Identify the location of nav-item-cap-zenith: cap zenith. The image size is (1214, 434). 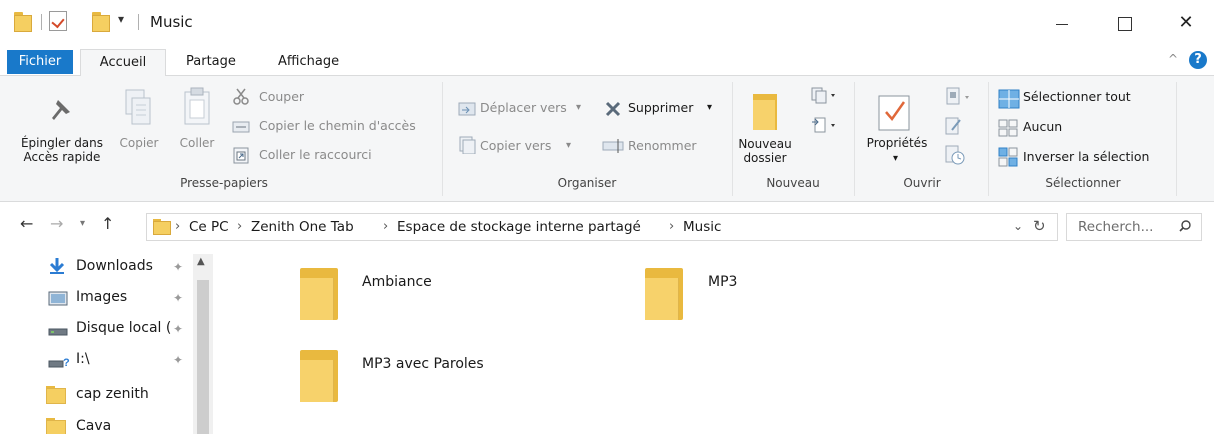
(118, 395).